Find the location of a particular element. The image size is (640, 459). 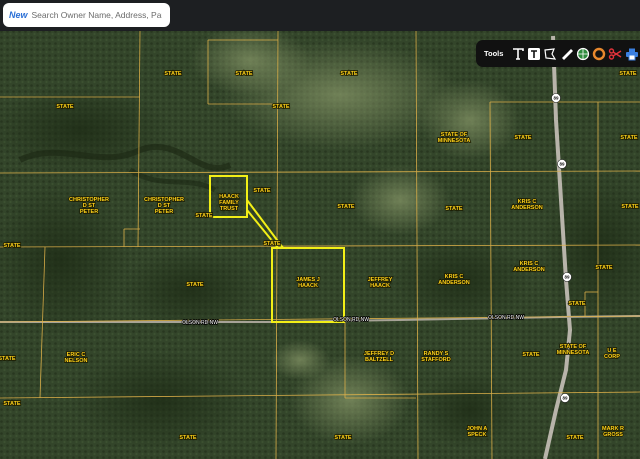

parcel-label-line: U E is located at coordinates (612, 351).